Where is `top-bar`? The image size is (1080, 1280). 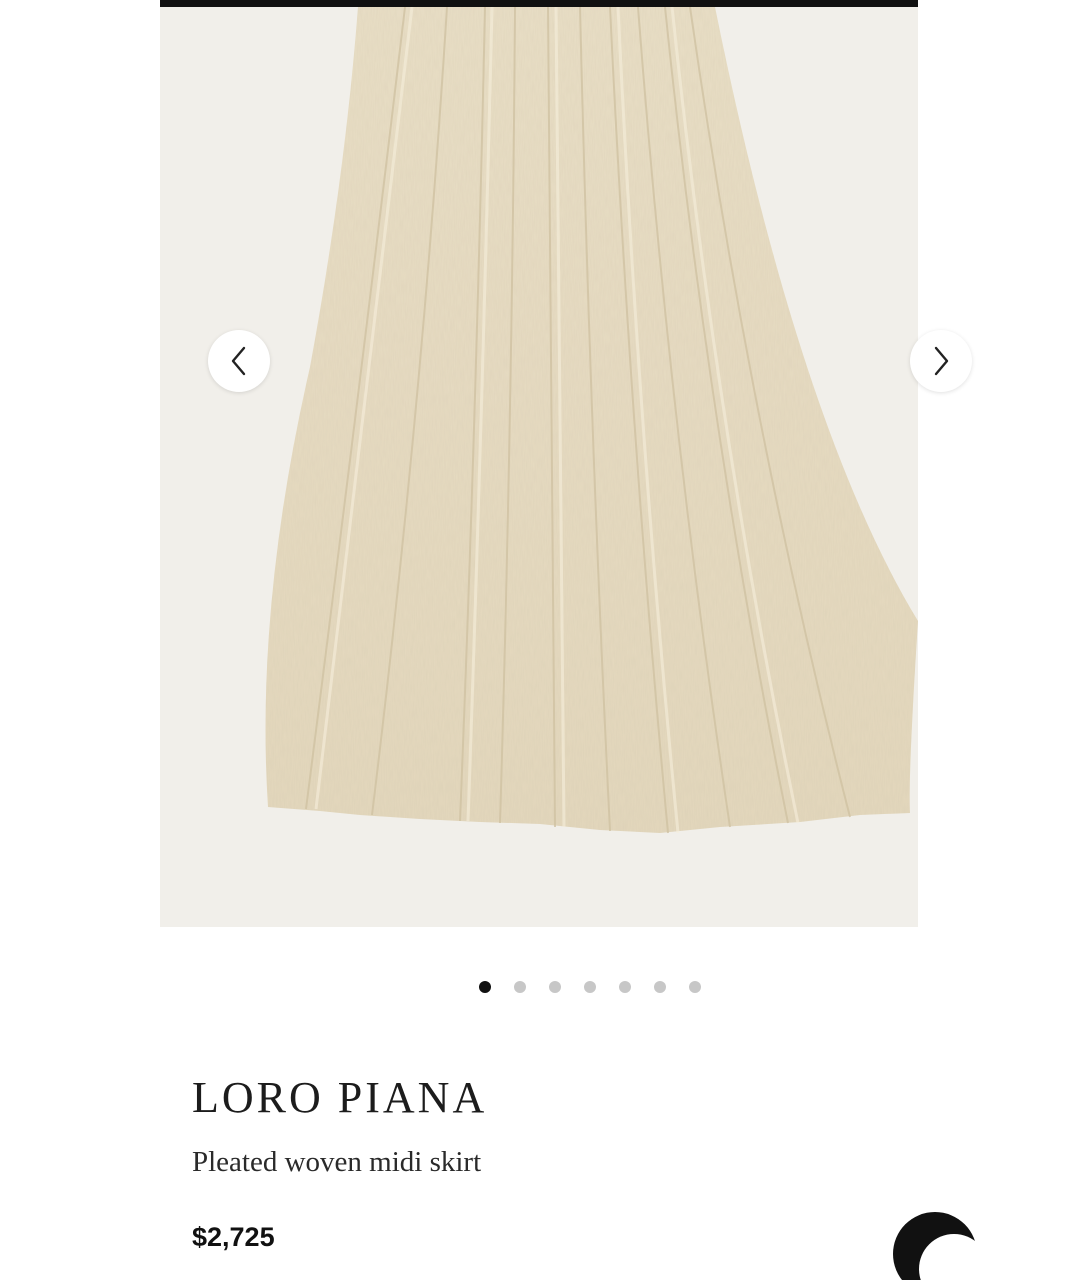 top-bar is located at coordinates (539, 3).